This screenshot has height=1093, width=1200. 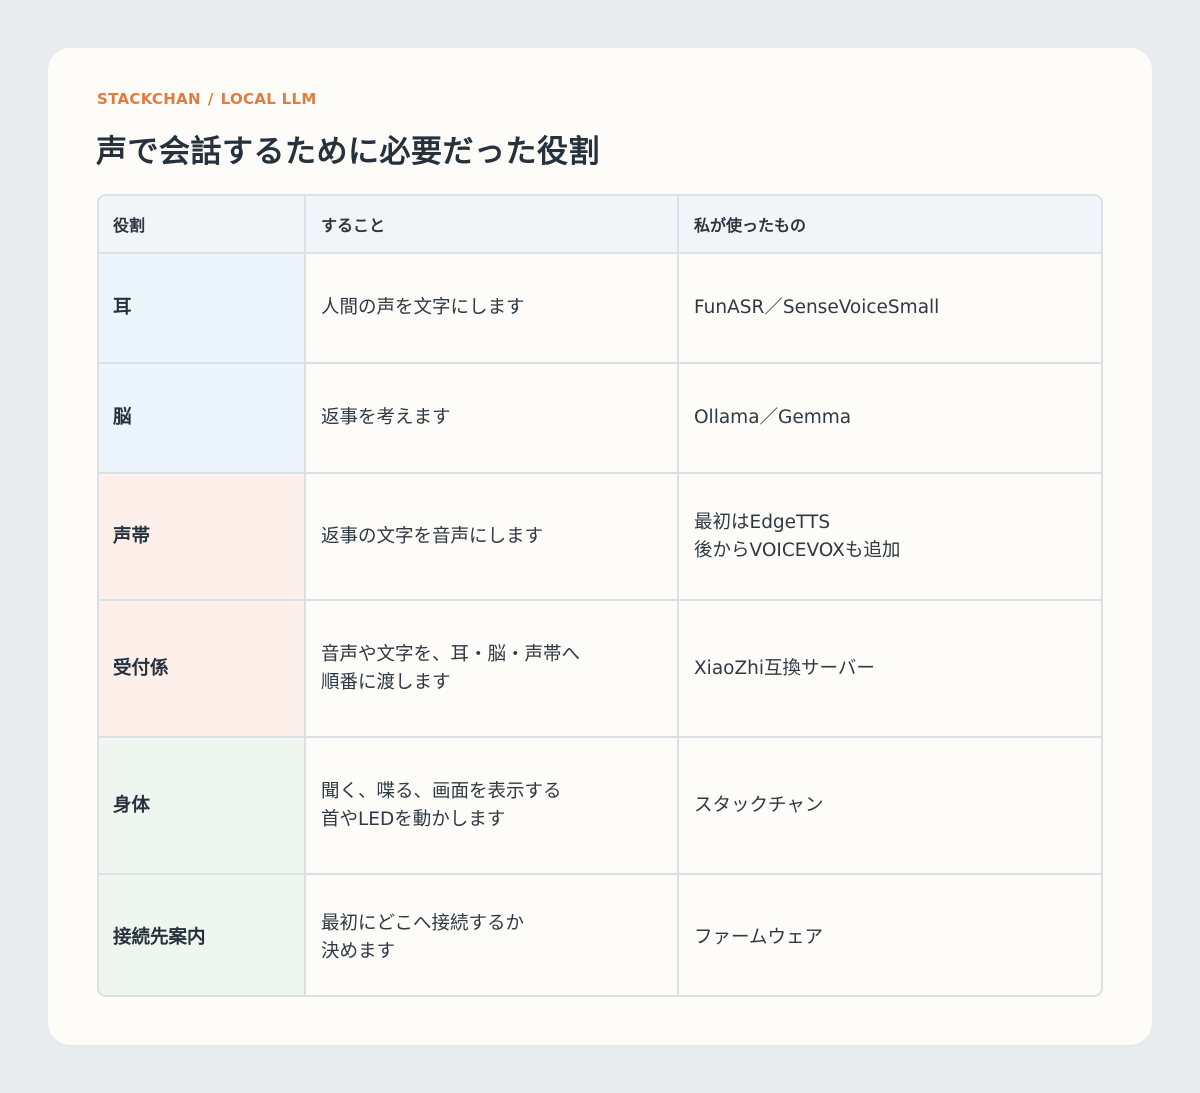 I want to click on role-cell: 耳, so click(x=202, y=308).